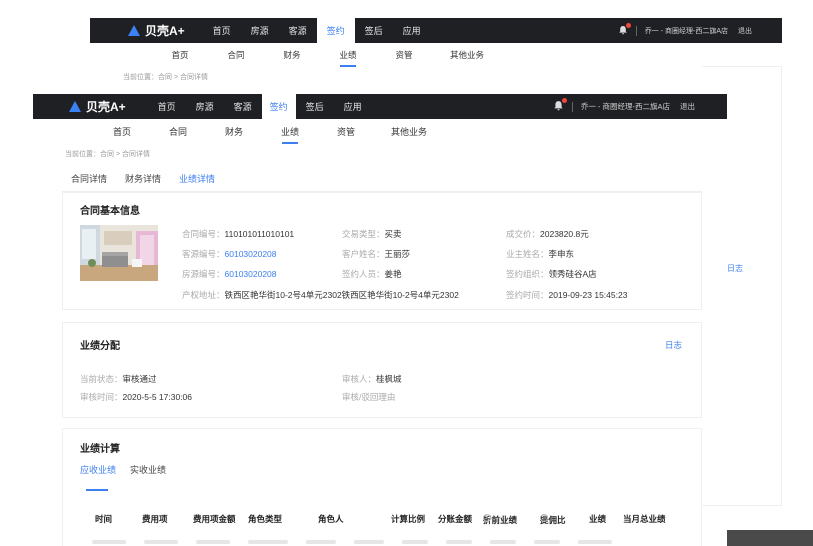 This screenshot has height=546, width=813. I want to click on back-log-link: 日志, so click(735, 268).